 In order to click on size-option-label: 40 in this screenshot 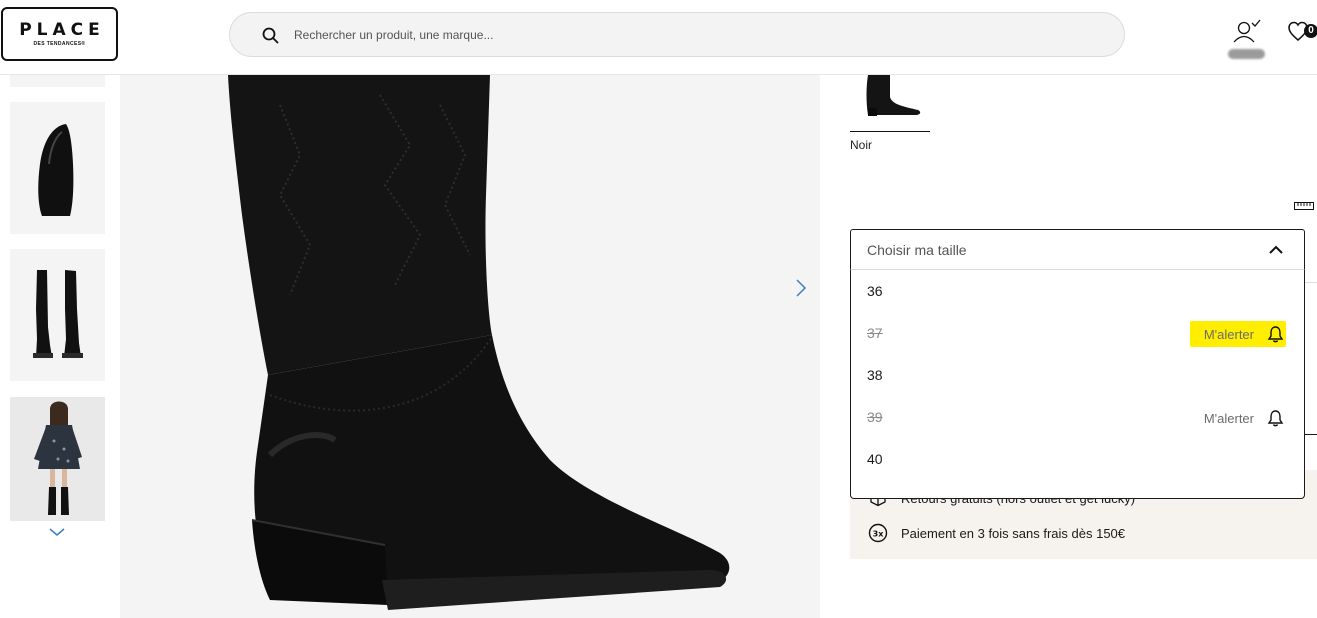, I will do `click(875, 459)`.